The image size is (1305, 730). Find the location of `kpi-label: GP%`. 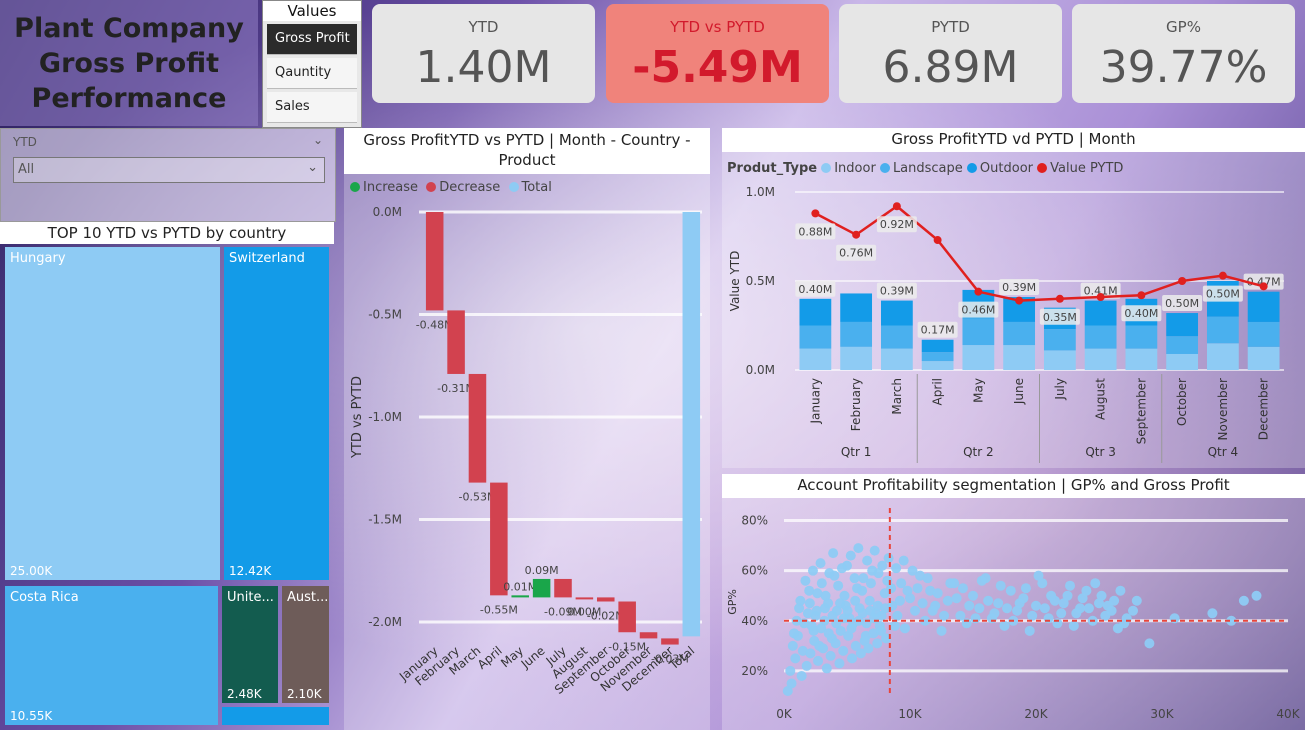

kpi-label: GP% is located at coordinates (1183, 27).